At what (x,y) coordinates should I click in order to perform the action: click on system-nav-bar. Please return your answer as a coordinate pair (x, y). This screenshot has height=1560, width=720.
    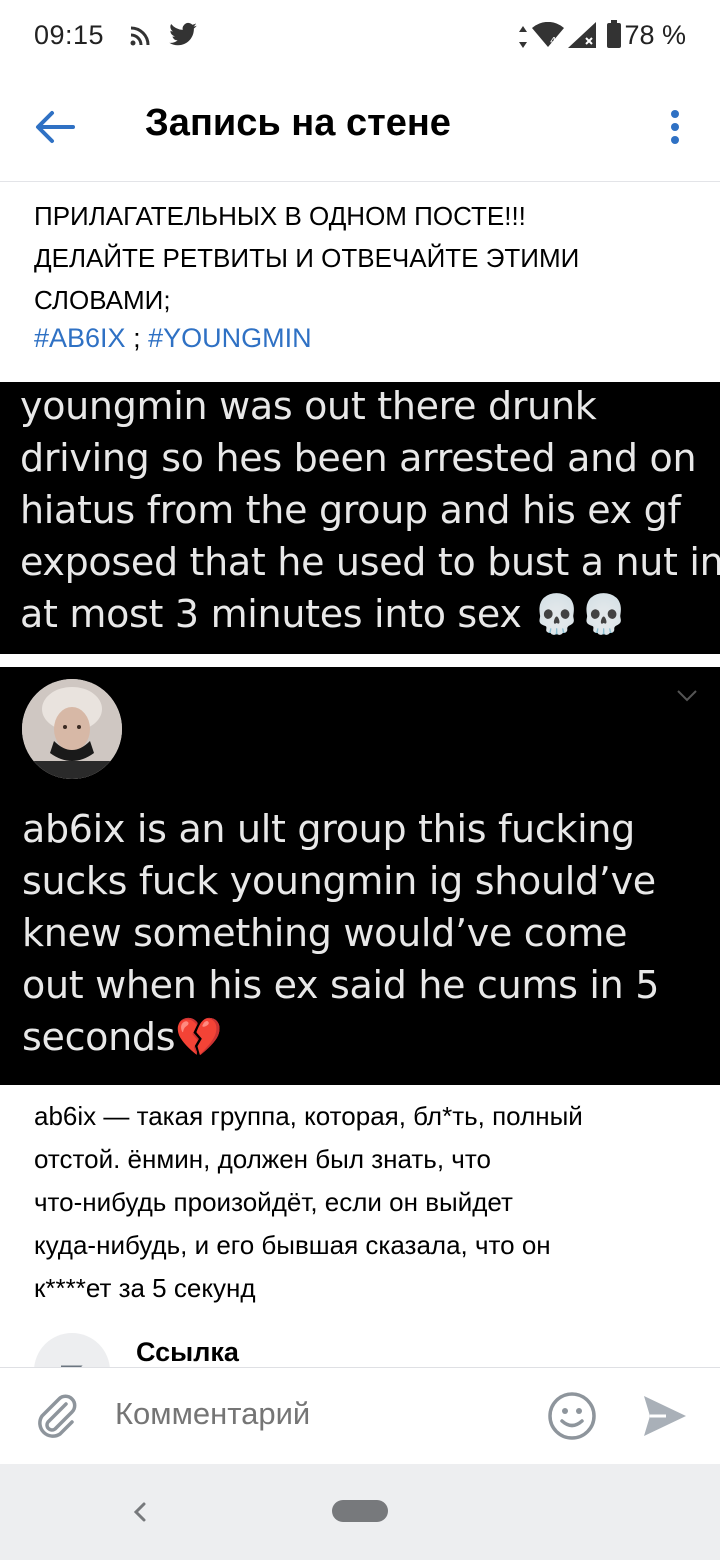
    Looking at the image, I should click on (360, 1512).